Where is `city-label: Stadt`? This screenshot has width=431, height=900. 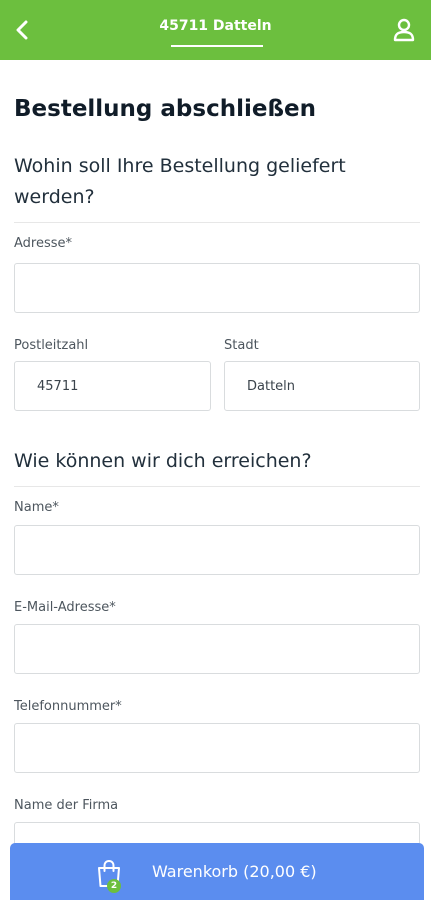 city-label: Stadt is located at coordinates (241, 345).